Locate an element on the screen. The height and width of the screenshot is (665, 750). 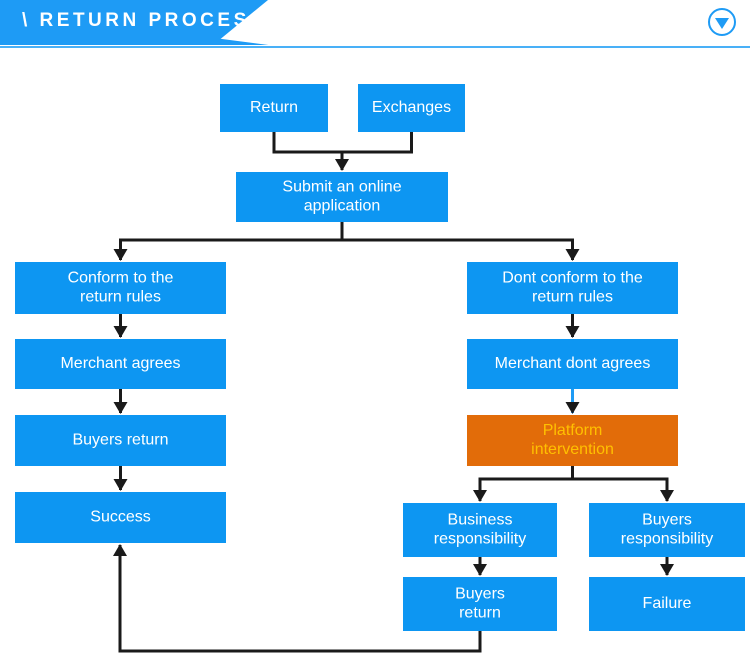
flow-node-return: Return is located at coordinates (274, 108).